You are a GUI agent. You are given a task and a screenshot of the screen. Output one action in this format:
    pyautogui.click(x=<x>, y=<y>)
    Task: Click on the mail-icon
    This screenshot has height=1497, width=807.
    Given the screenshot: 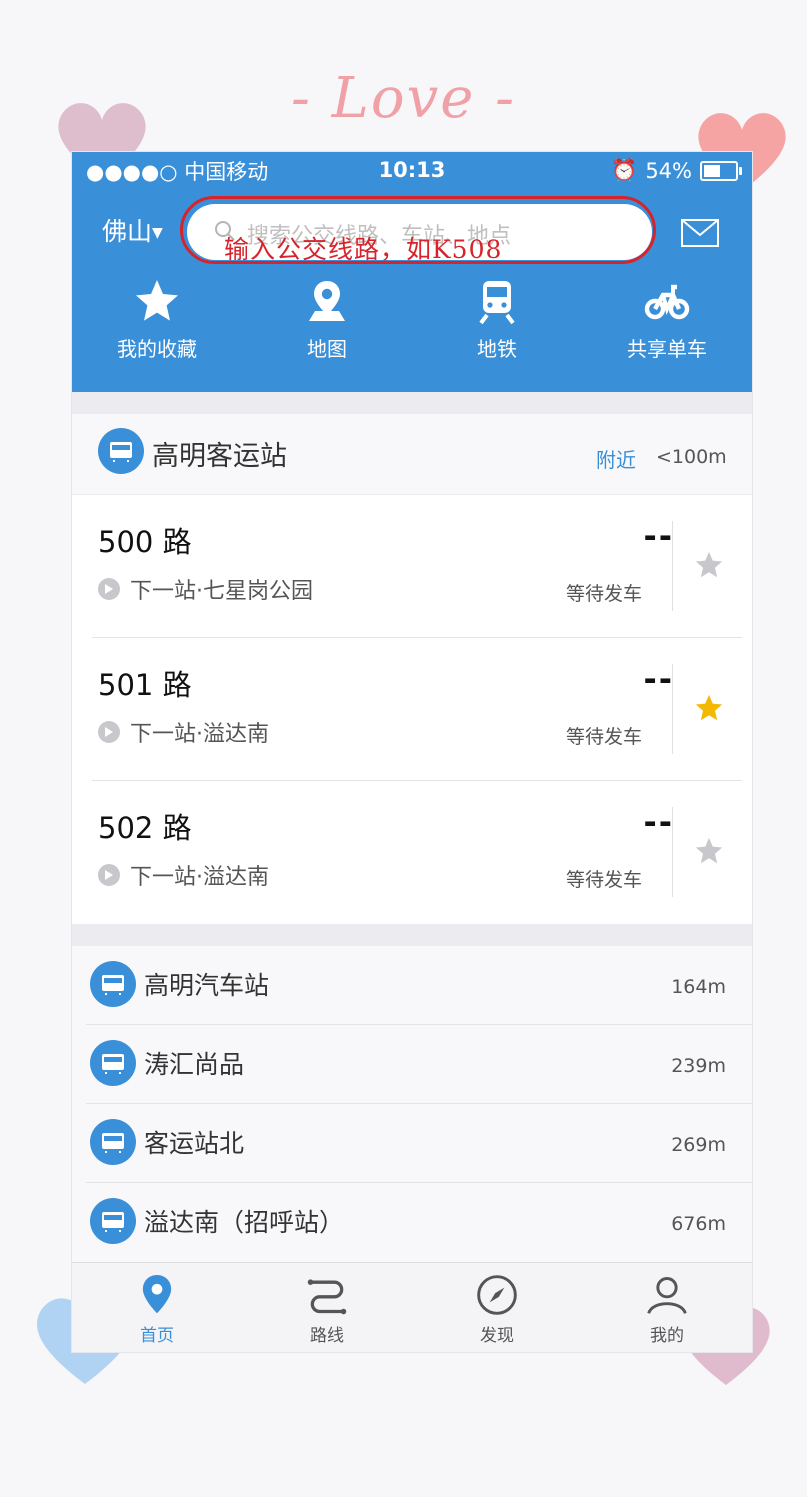 What is the action you would take?
    pyautogui.click(x=700, y=233)
    